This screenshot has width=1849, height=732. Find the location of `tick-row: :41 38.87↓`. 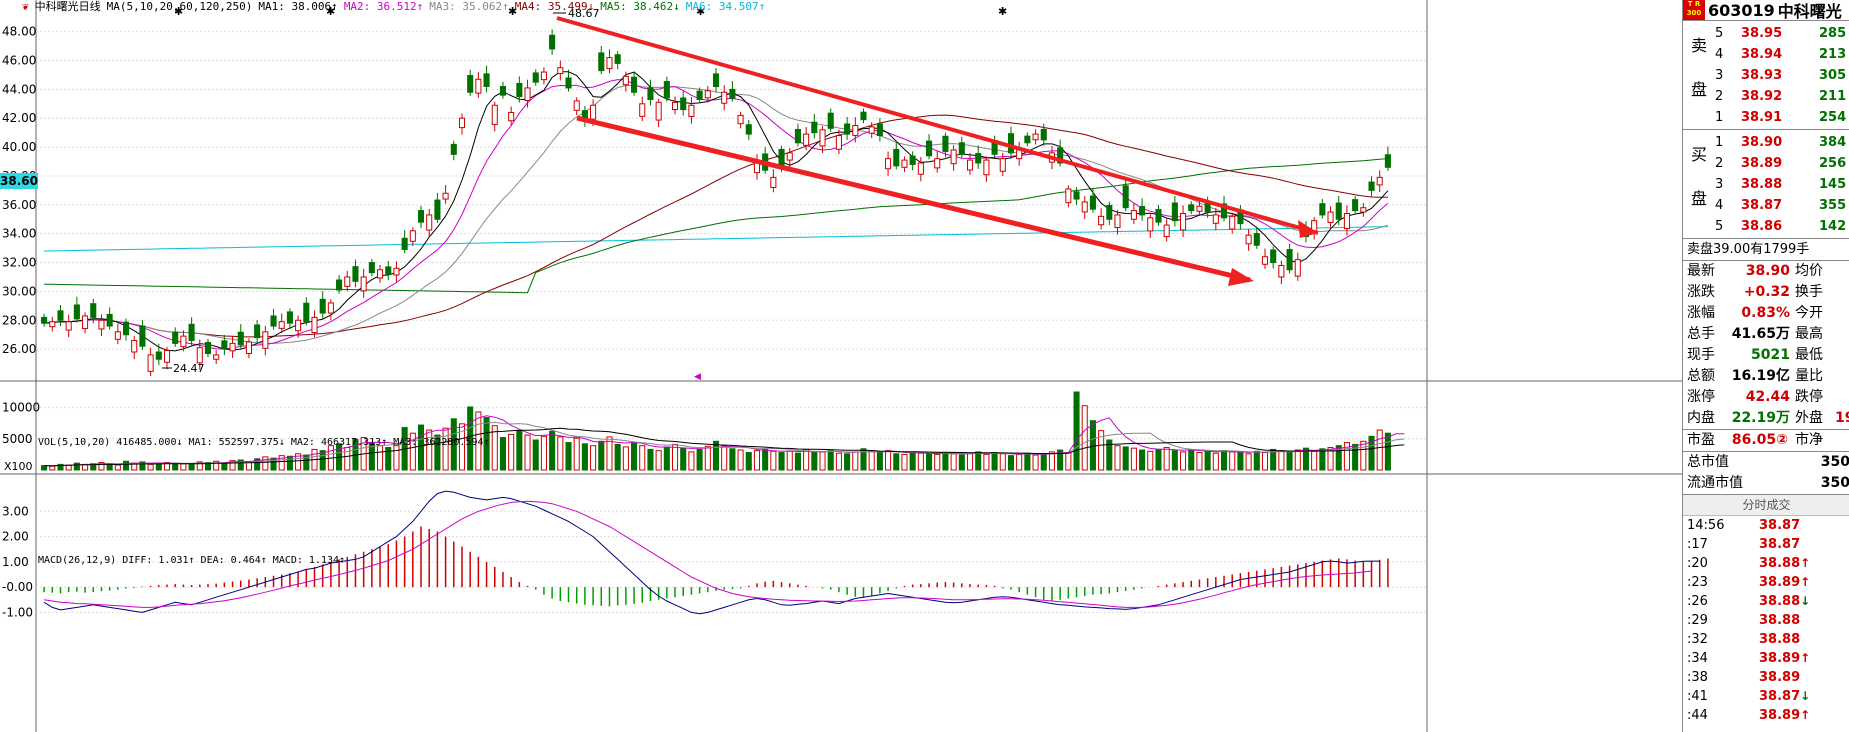

tick-row: :41 38.87↓ is located at coordinates (1749, 696).